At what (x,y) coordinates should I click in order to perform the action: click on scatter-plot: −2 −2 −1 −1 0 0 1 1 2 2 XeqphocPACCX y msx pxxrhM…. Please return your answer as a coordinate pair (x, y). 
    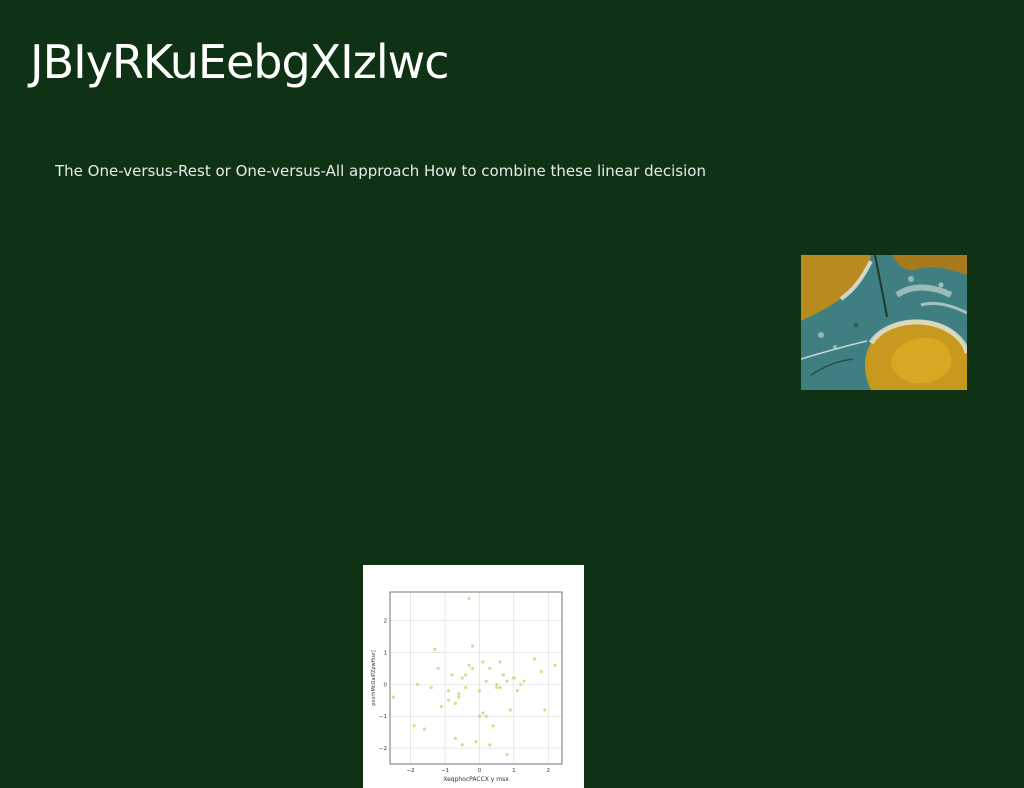
    Looking at the image, I should click on (467, 687).